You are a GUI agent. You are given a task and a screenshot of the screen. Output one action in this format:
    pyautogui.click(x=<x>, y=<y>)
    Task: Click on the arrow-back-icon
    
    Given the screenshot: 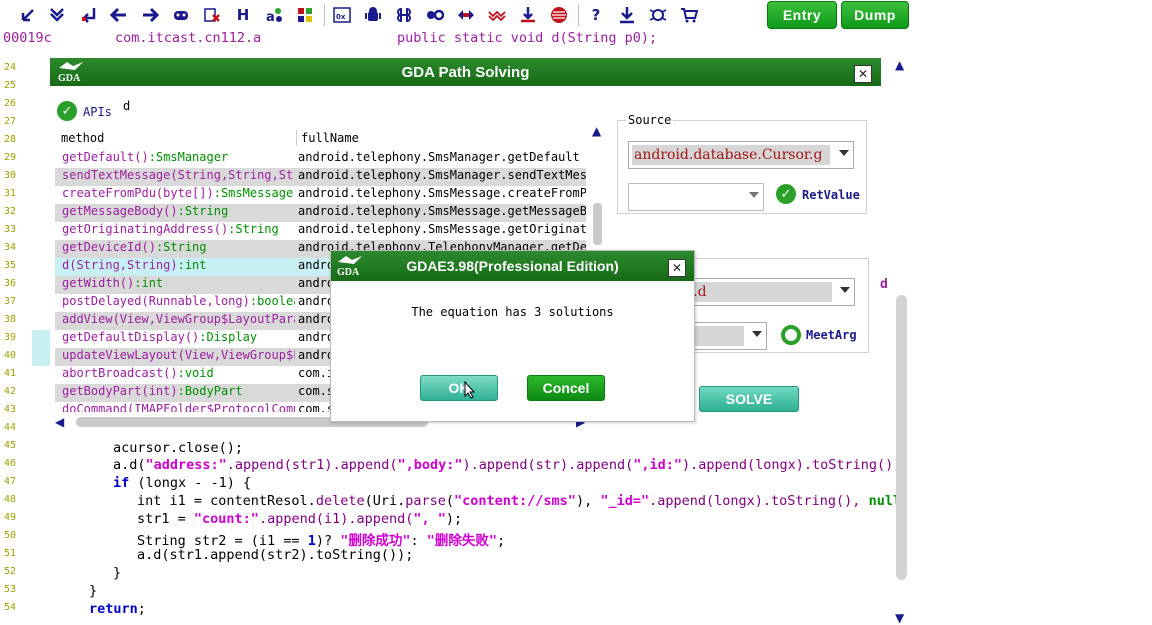 What is the action you would take?
    pyautogui.click(x=28, y=15)
    